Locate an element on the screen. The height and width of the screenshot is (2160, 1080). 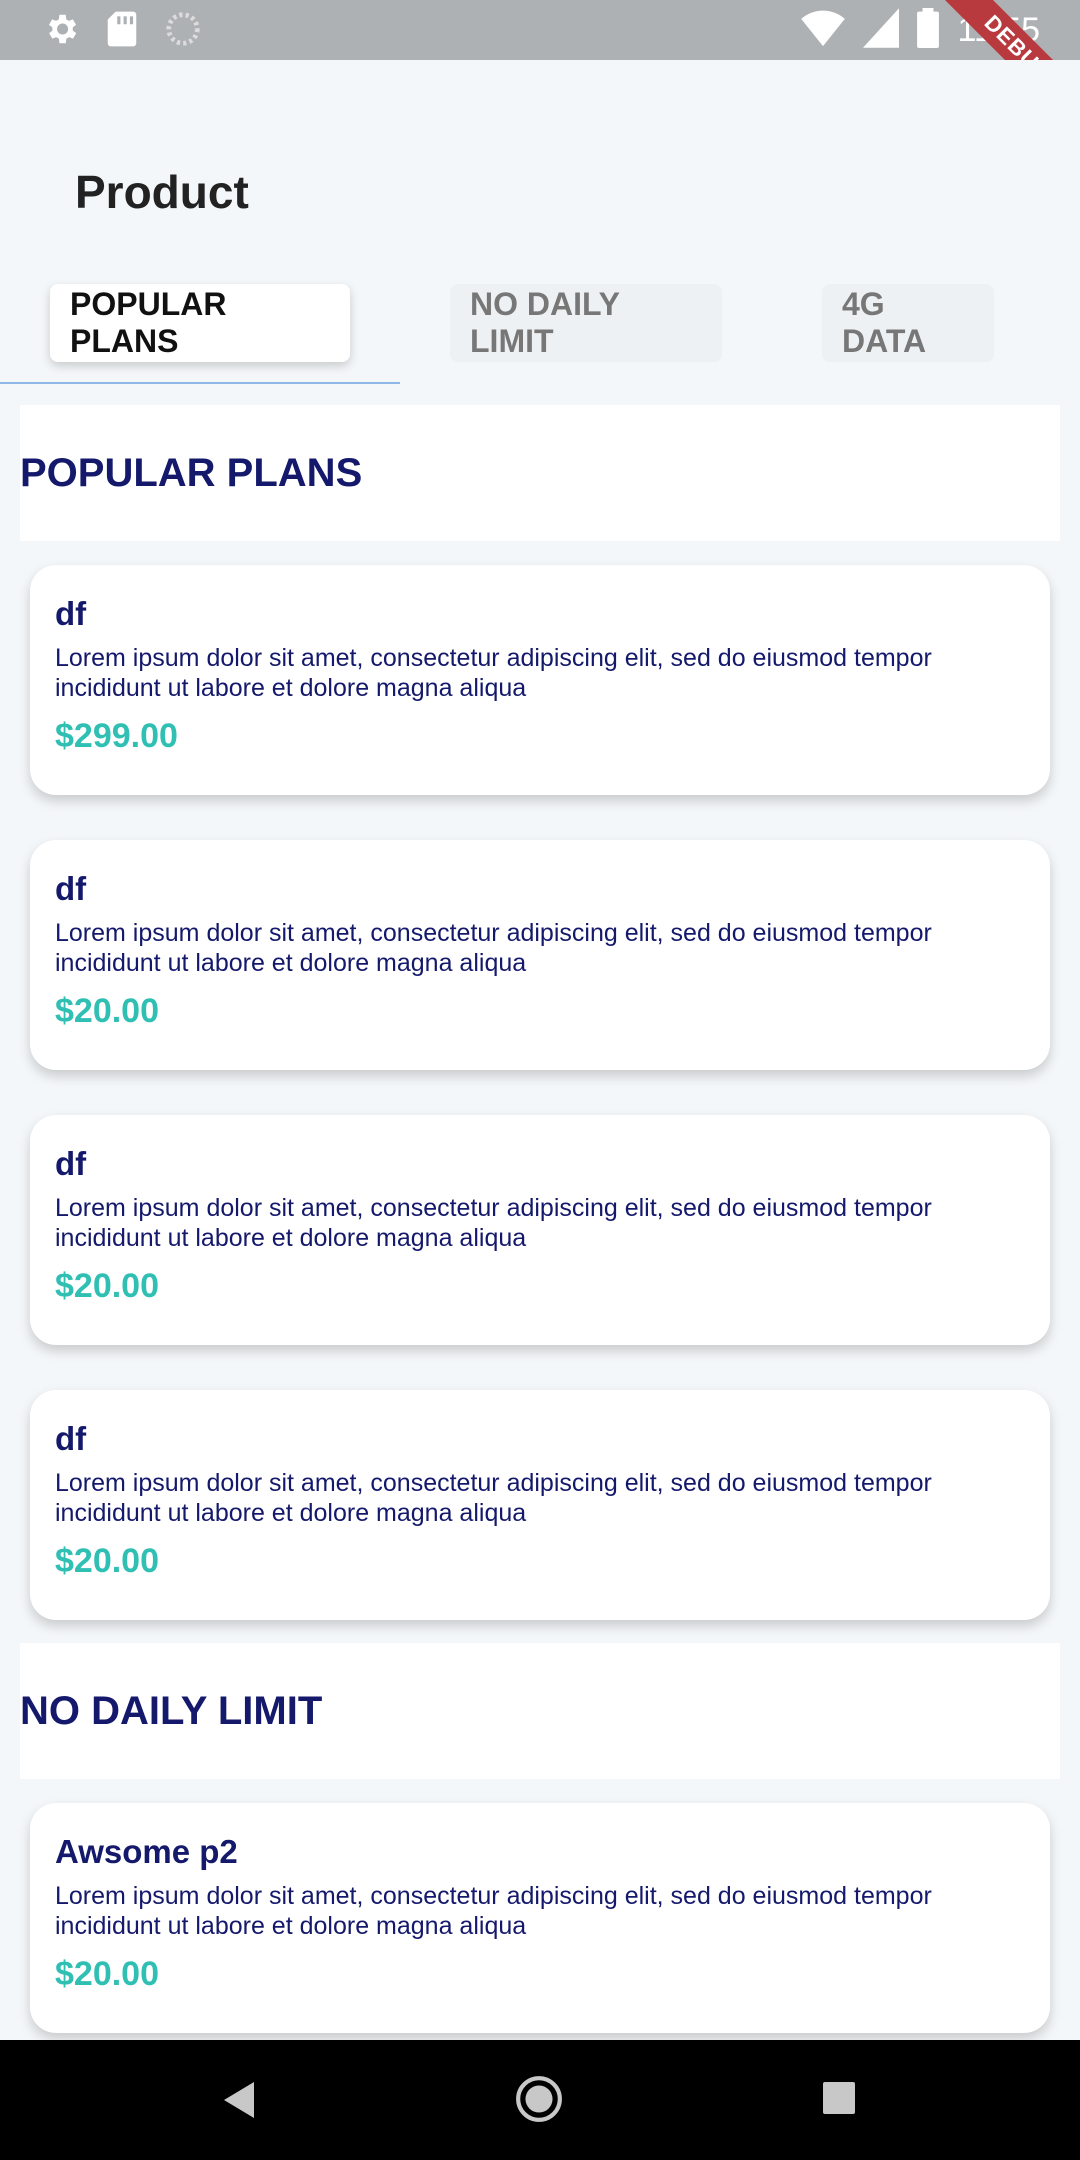
home-icon is located at coordinates (539, 2101).